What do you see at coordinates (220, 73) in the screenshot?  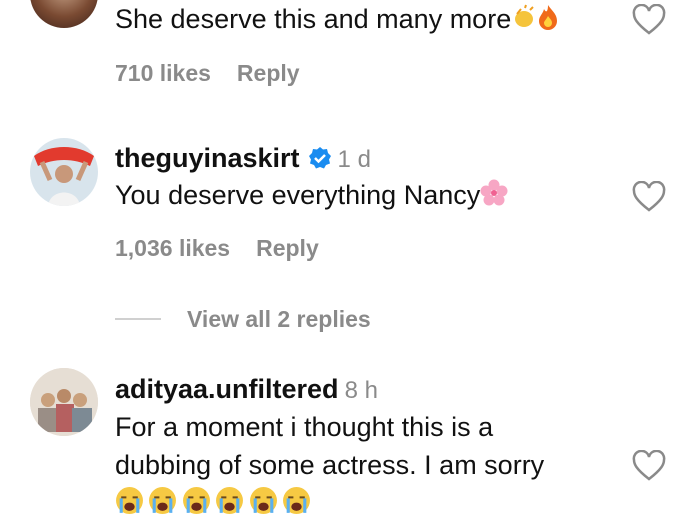 I see `comment-meta: 710 likes Reply` at bounding box center [220, 73].